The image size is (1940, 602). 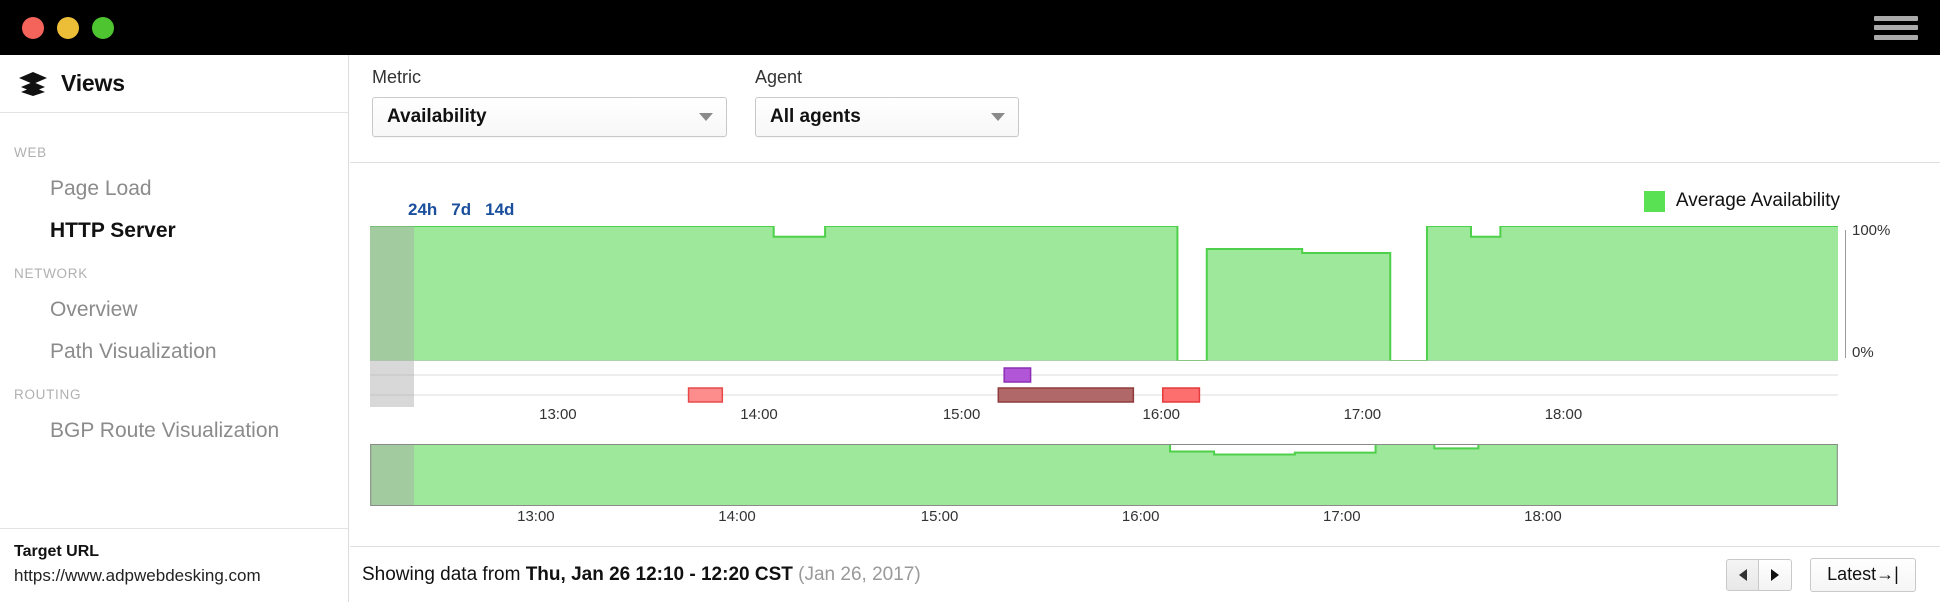 I want to click on x-tick-overview-1700: 17:00, so click(x=1342, y=516).